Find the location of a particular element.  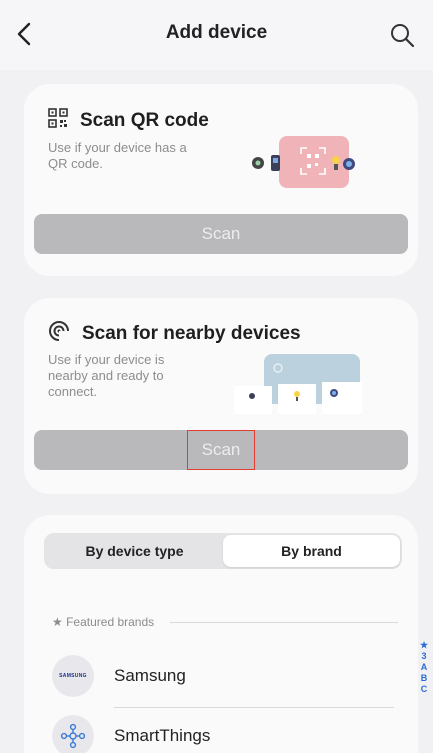

tab-by-brand: By brand is located at coordinates (311, 551).